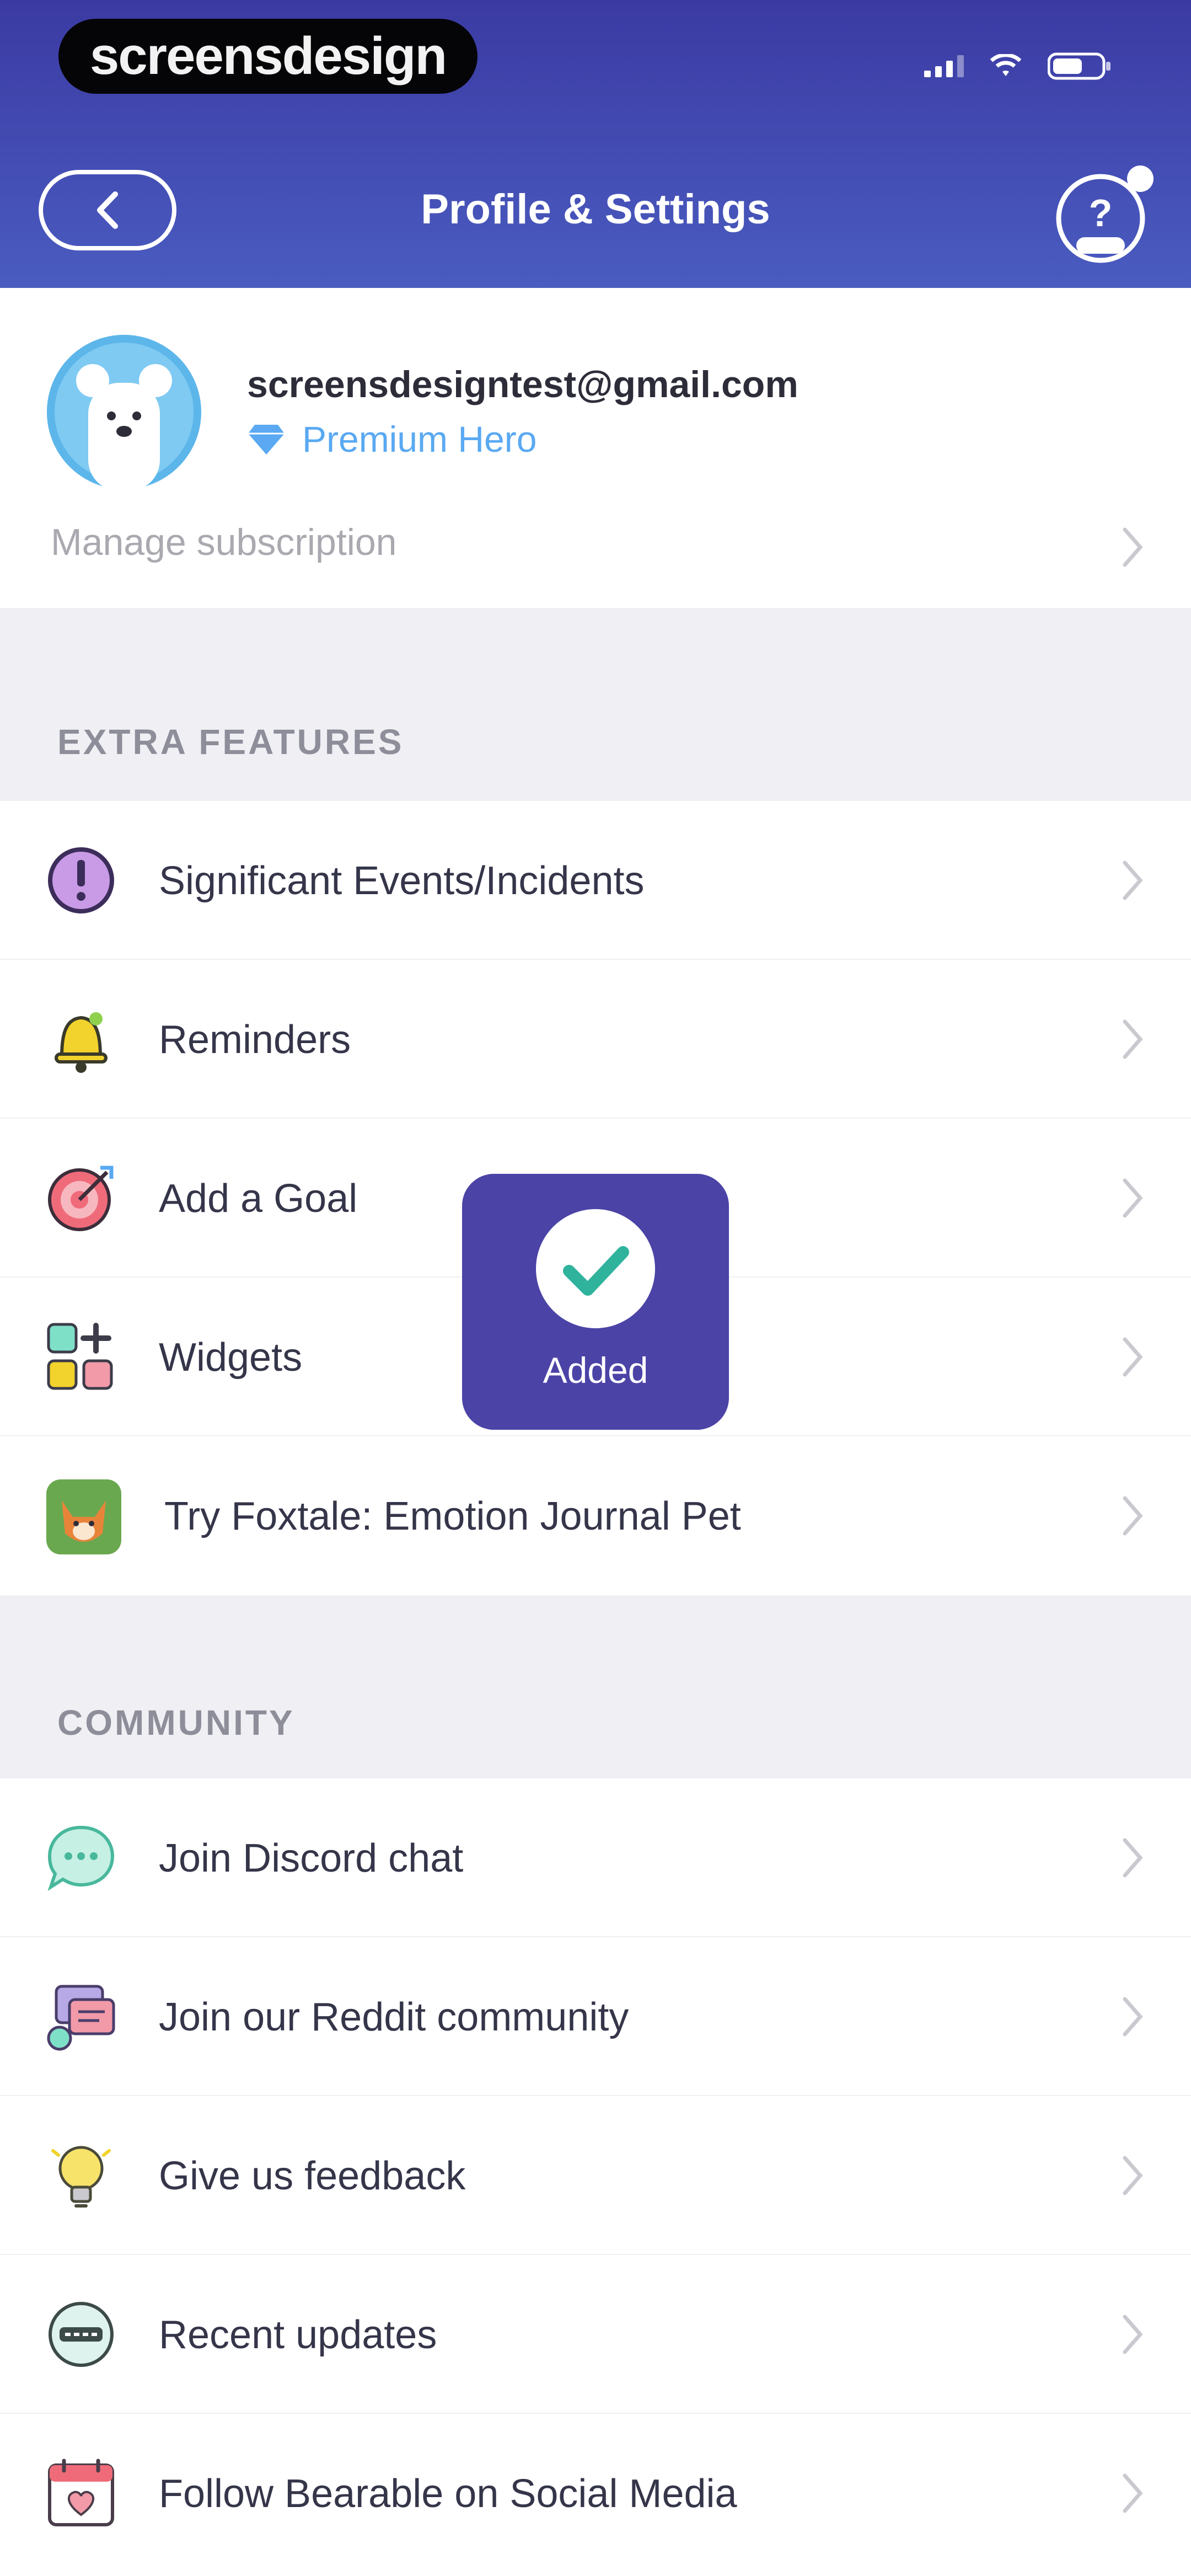  I want to click on reddit-icon, so click(81, 2018).